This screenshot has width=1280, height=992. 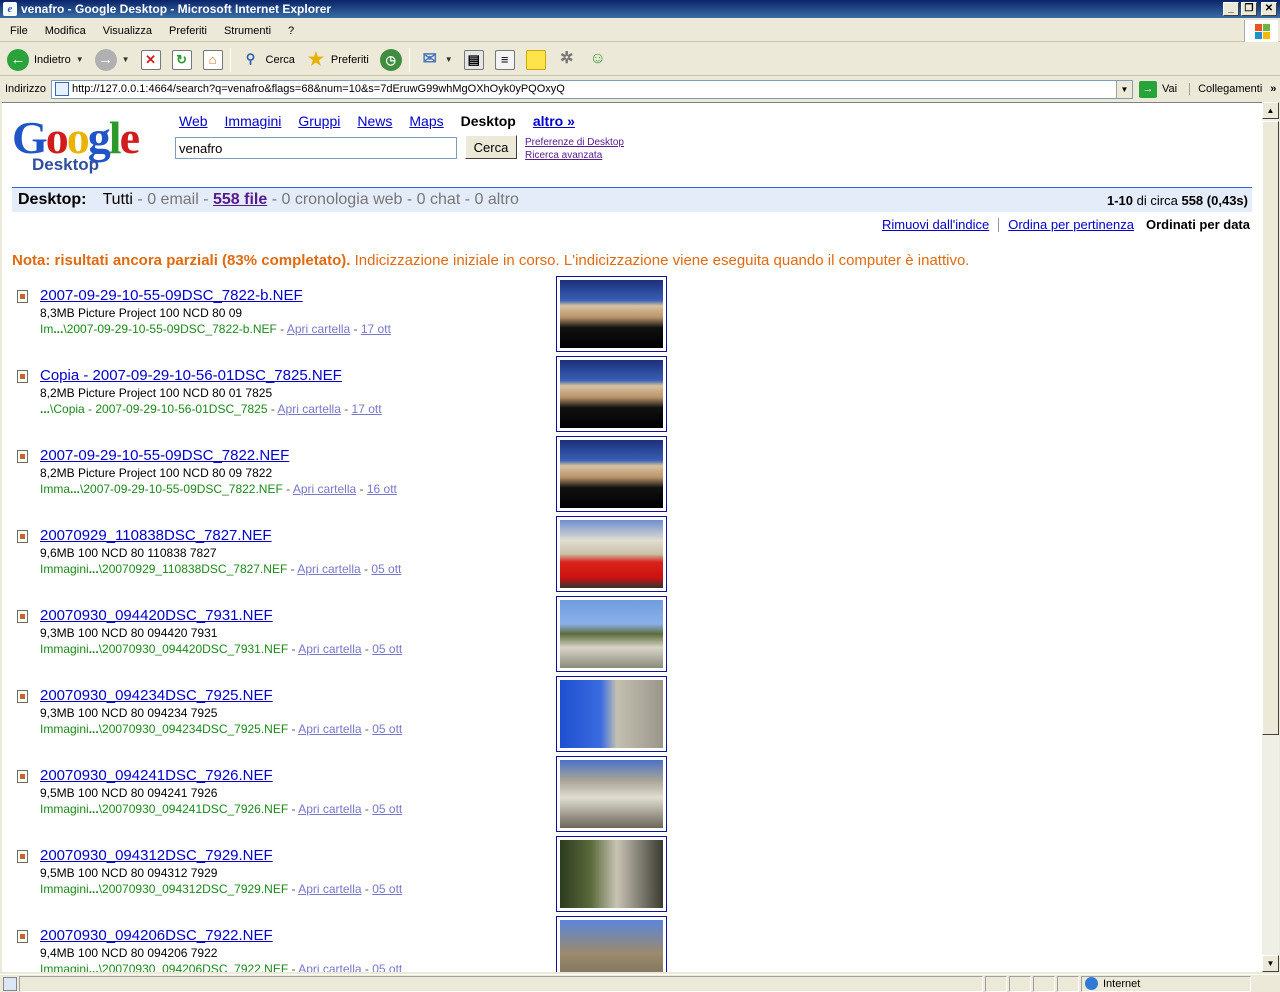 I want to click on menu-file: File, so click(x=17, y=31).